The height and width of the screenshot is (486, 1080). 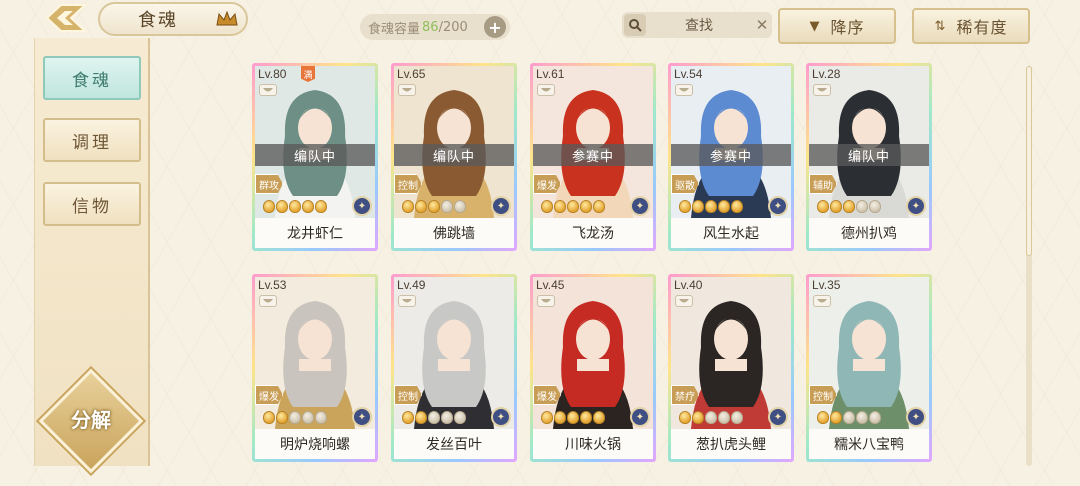 I want to click on top-bar: 食魂 食魂容量 86 /200 + 查找 ✕ ▼ 降序 ⇅ 稀有度, so click(x=540, y=25).